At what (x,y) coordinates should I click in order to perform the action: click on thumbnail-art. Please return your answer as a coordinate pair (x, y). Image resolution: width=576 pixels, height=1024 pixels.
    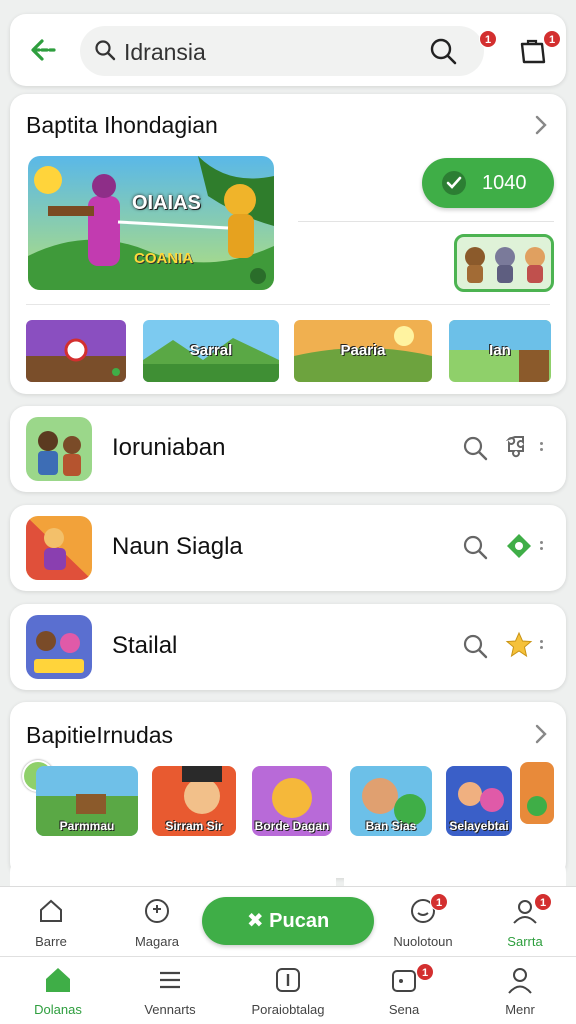
    Looking at the image, I should click on (76, 351).